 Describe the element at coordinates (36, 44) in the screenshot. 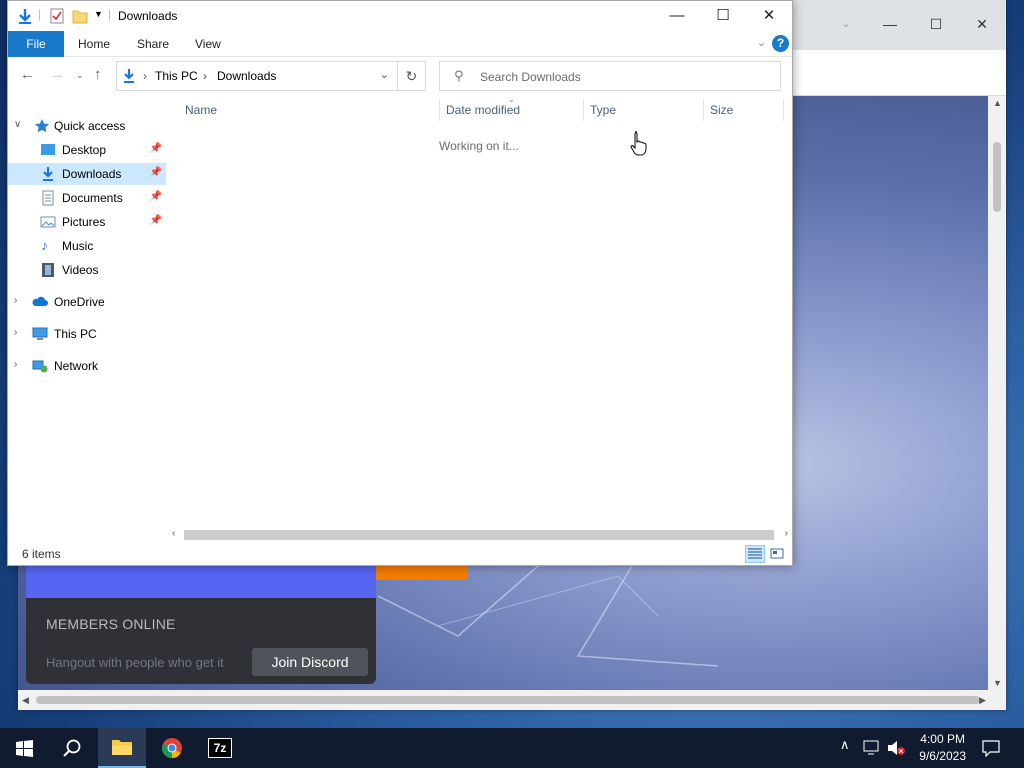

I see `tab-file: File` at that location.